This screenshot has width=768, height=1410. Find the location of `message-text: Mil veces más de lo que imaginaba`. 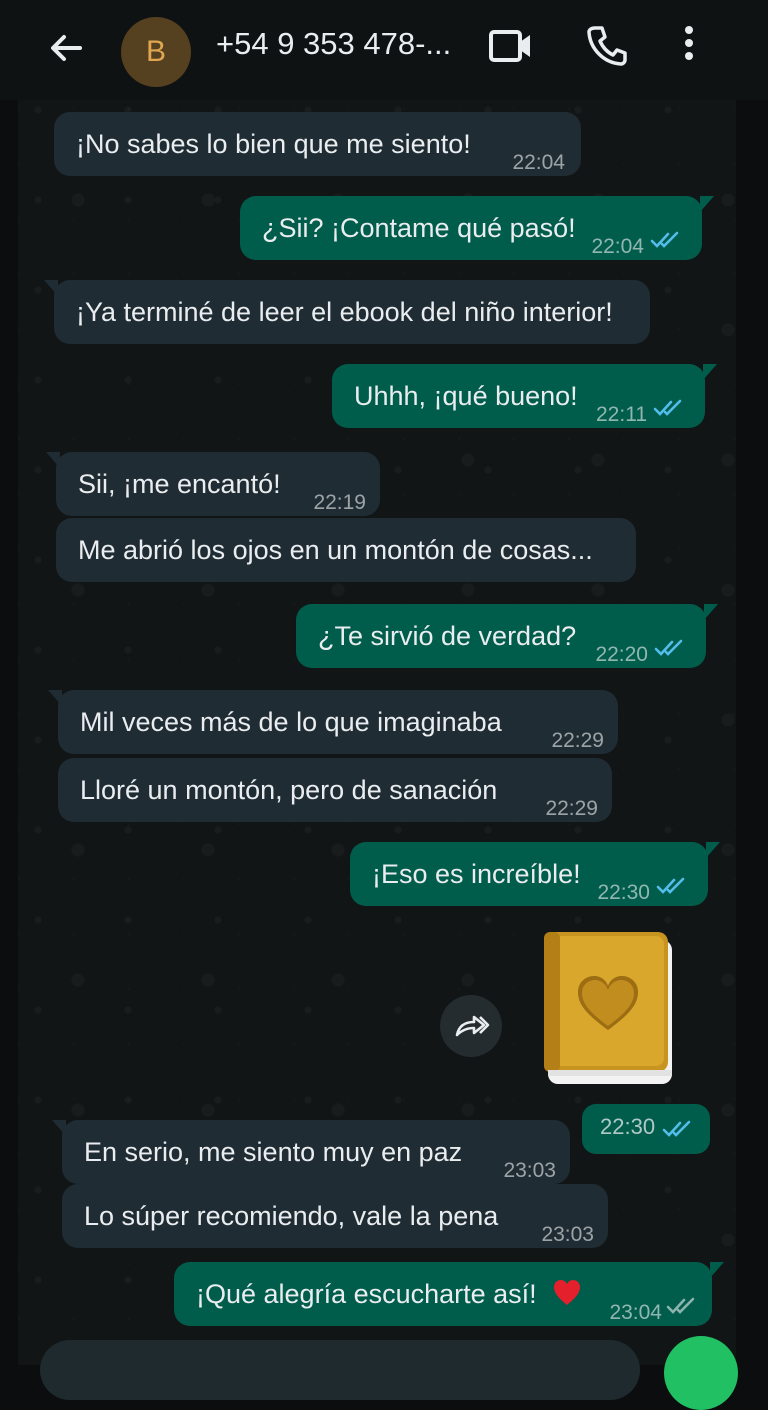

message-text: Mil veces más de lo que imaginaba is located at coordinates (291, 722).